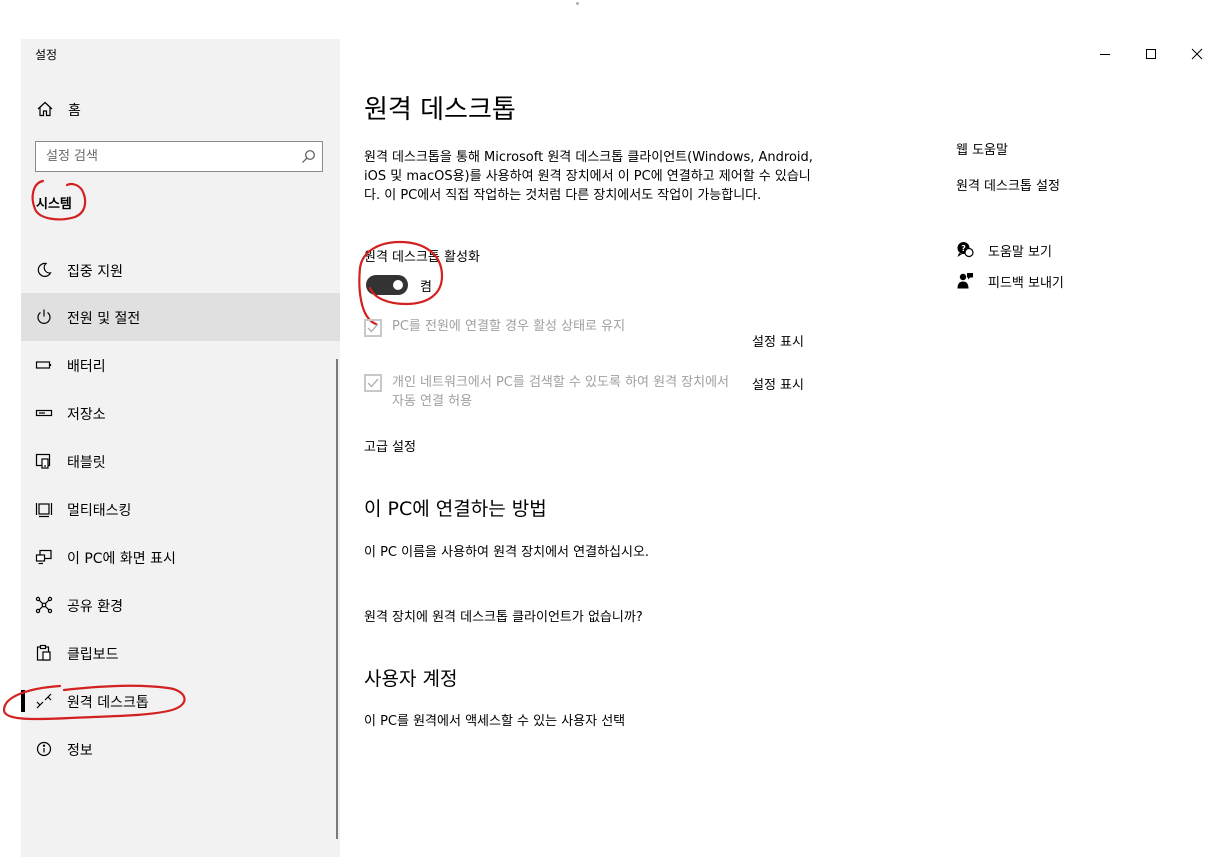  What do you see at coordinates (440, 110) in the screenshot?
I see `page-title: 원격 데스크톱` at bounding box center [440, 110].